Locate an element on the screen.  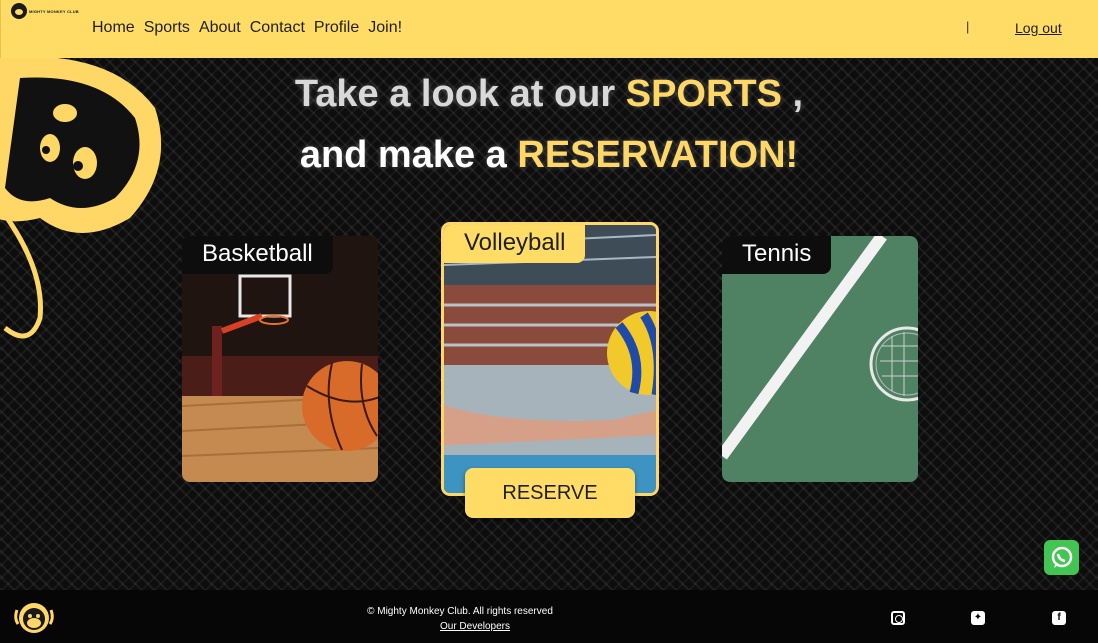
sport-label-basketball: Basketball is located at coordinates (257, 255).